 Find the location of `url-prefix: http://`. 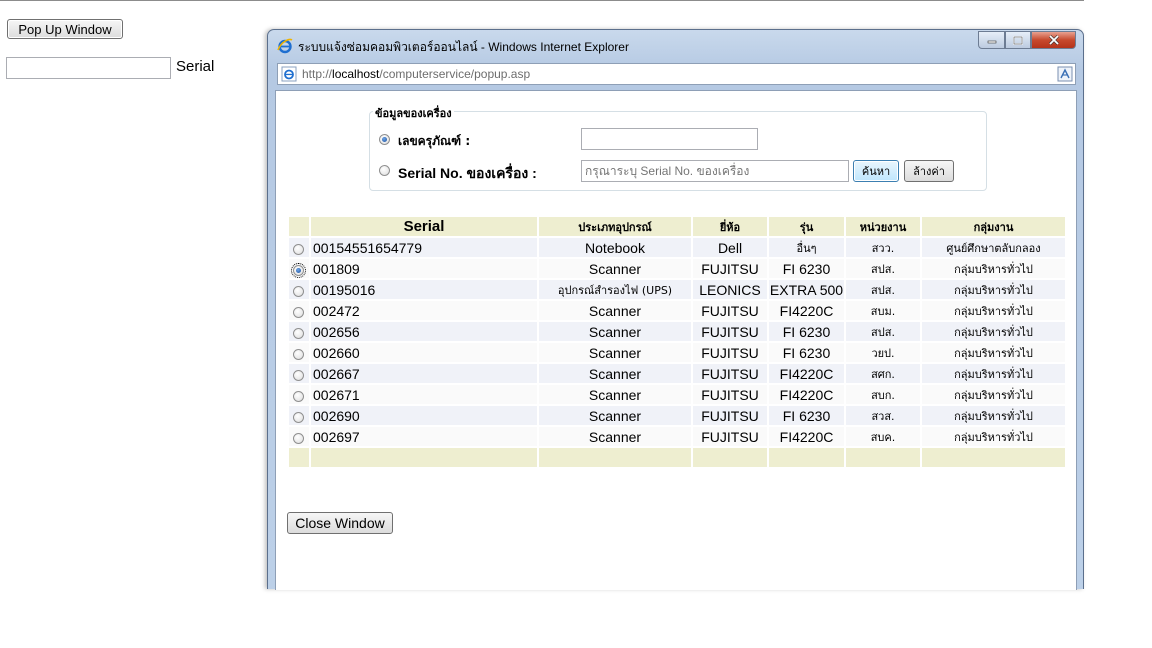

url-prefix: http:// is located at coordinates (317, 74).